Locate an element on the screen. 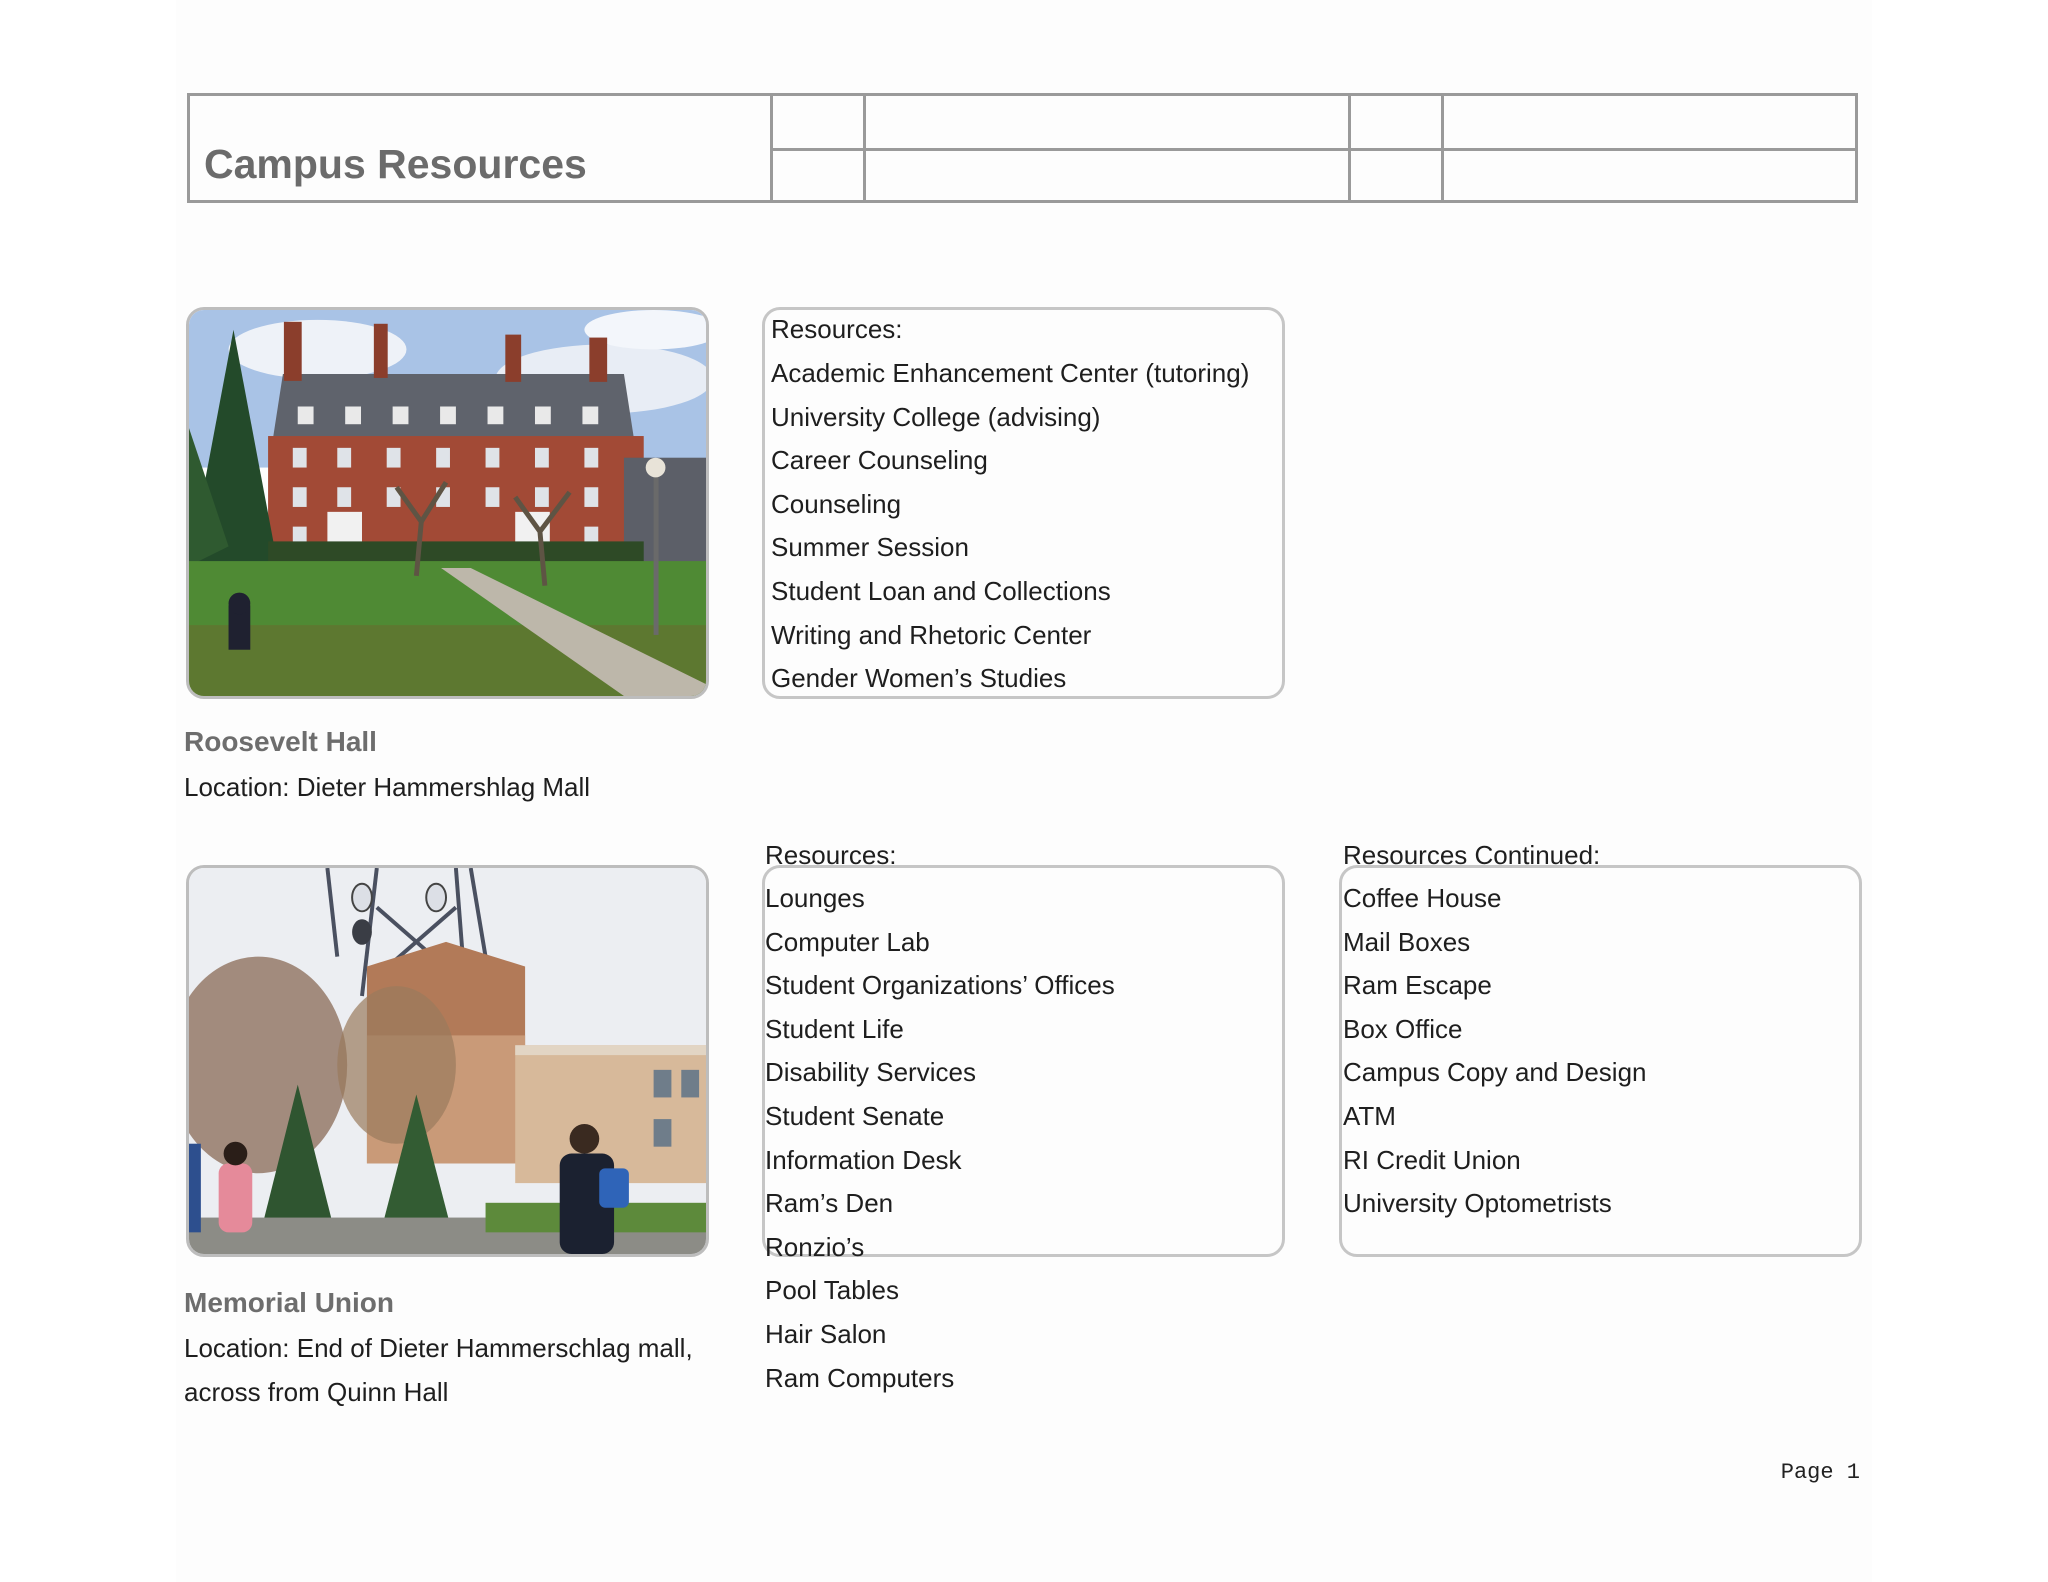 The height and width of the screenshot is (1582, 2048). building-name-memorial-union: Memorial Union is located at coordinates (289, 1302).